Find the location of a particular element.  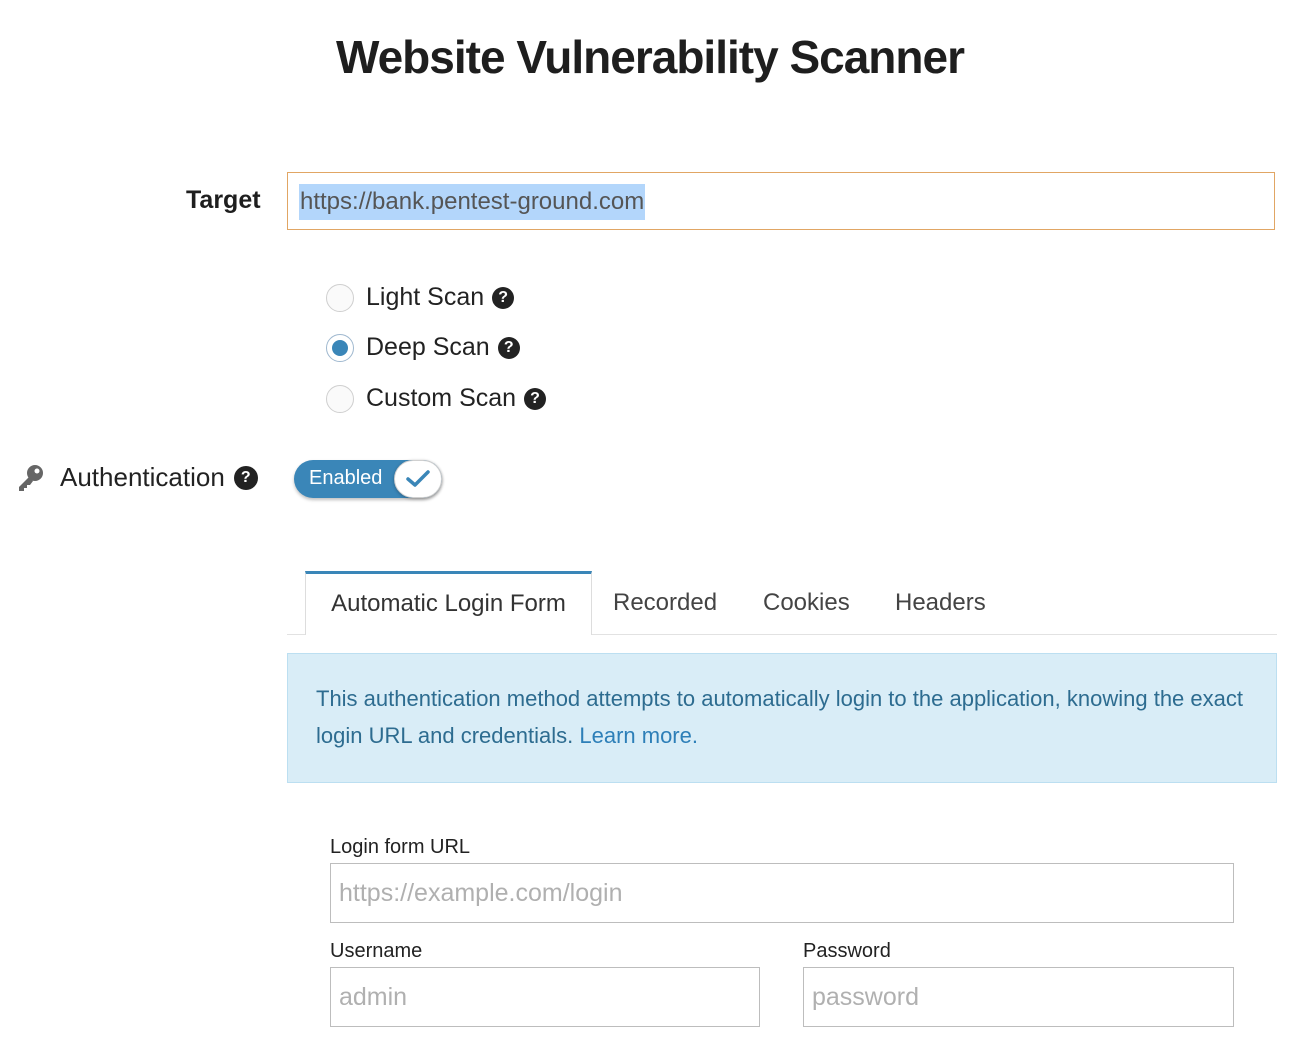

check-icon is located at coordinates (418, 478).